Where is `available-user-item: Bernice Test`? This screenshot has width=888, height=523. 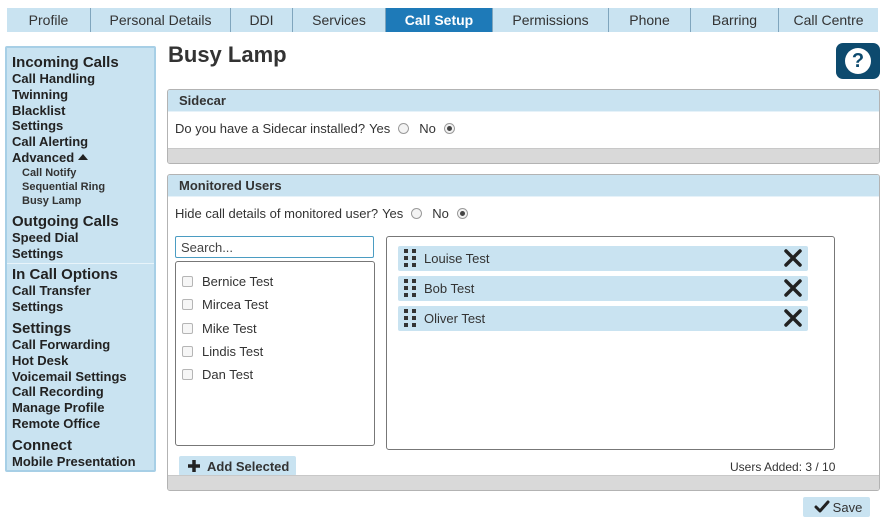 available-user-item: Bernice Test is located at coordinates (275, 281).